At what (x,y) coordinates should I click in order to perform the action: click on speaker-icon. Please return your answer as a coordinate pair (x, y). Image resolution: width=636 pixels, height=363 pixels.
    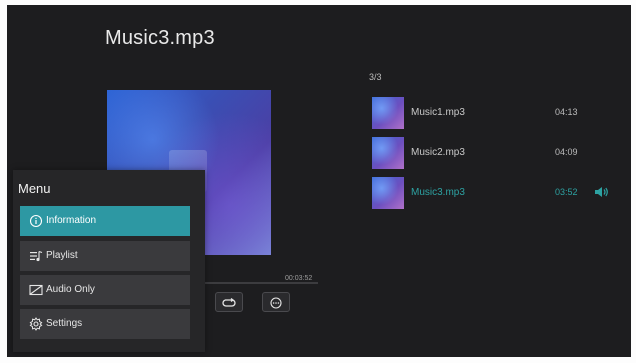
    Looking at the image, I should click on (601, 192).